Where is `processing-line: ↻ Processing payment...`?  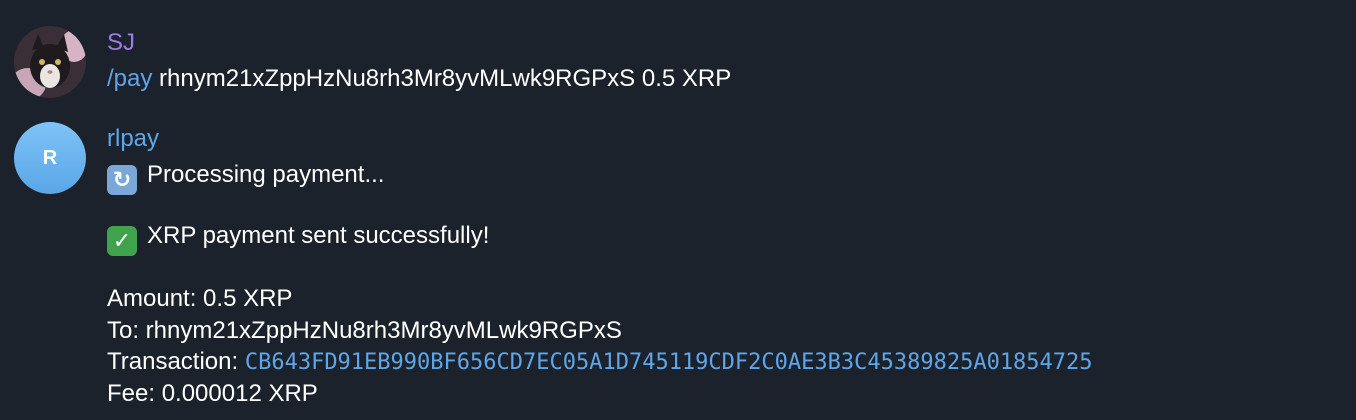
processing-line: ↻ Processing payment... is located at coordinates (245, 177).